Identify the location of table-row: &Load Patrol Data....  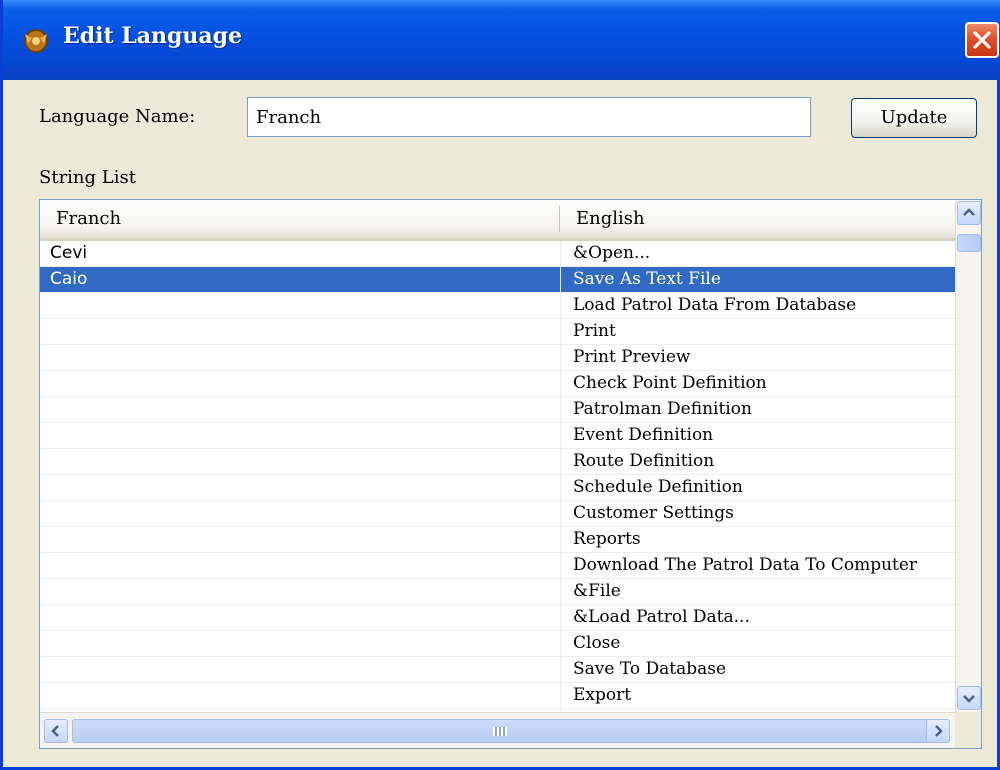
(497, 618).